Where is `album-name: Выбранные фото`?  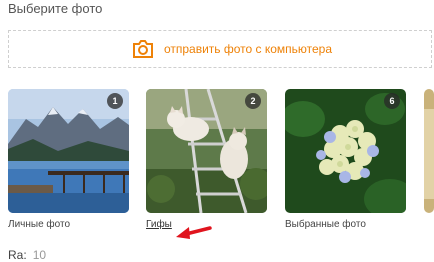 album-name: Выбранные фото is located at coordinates (325, 224).